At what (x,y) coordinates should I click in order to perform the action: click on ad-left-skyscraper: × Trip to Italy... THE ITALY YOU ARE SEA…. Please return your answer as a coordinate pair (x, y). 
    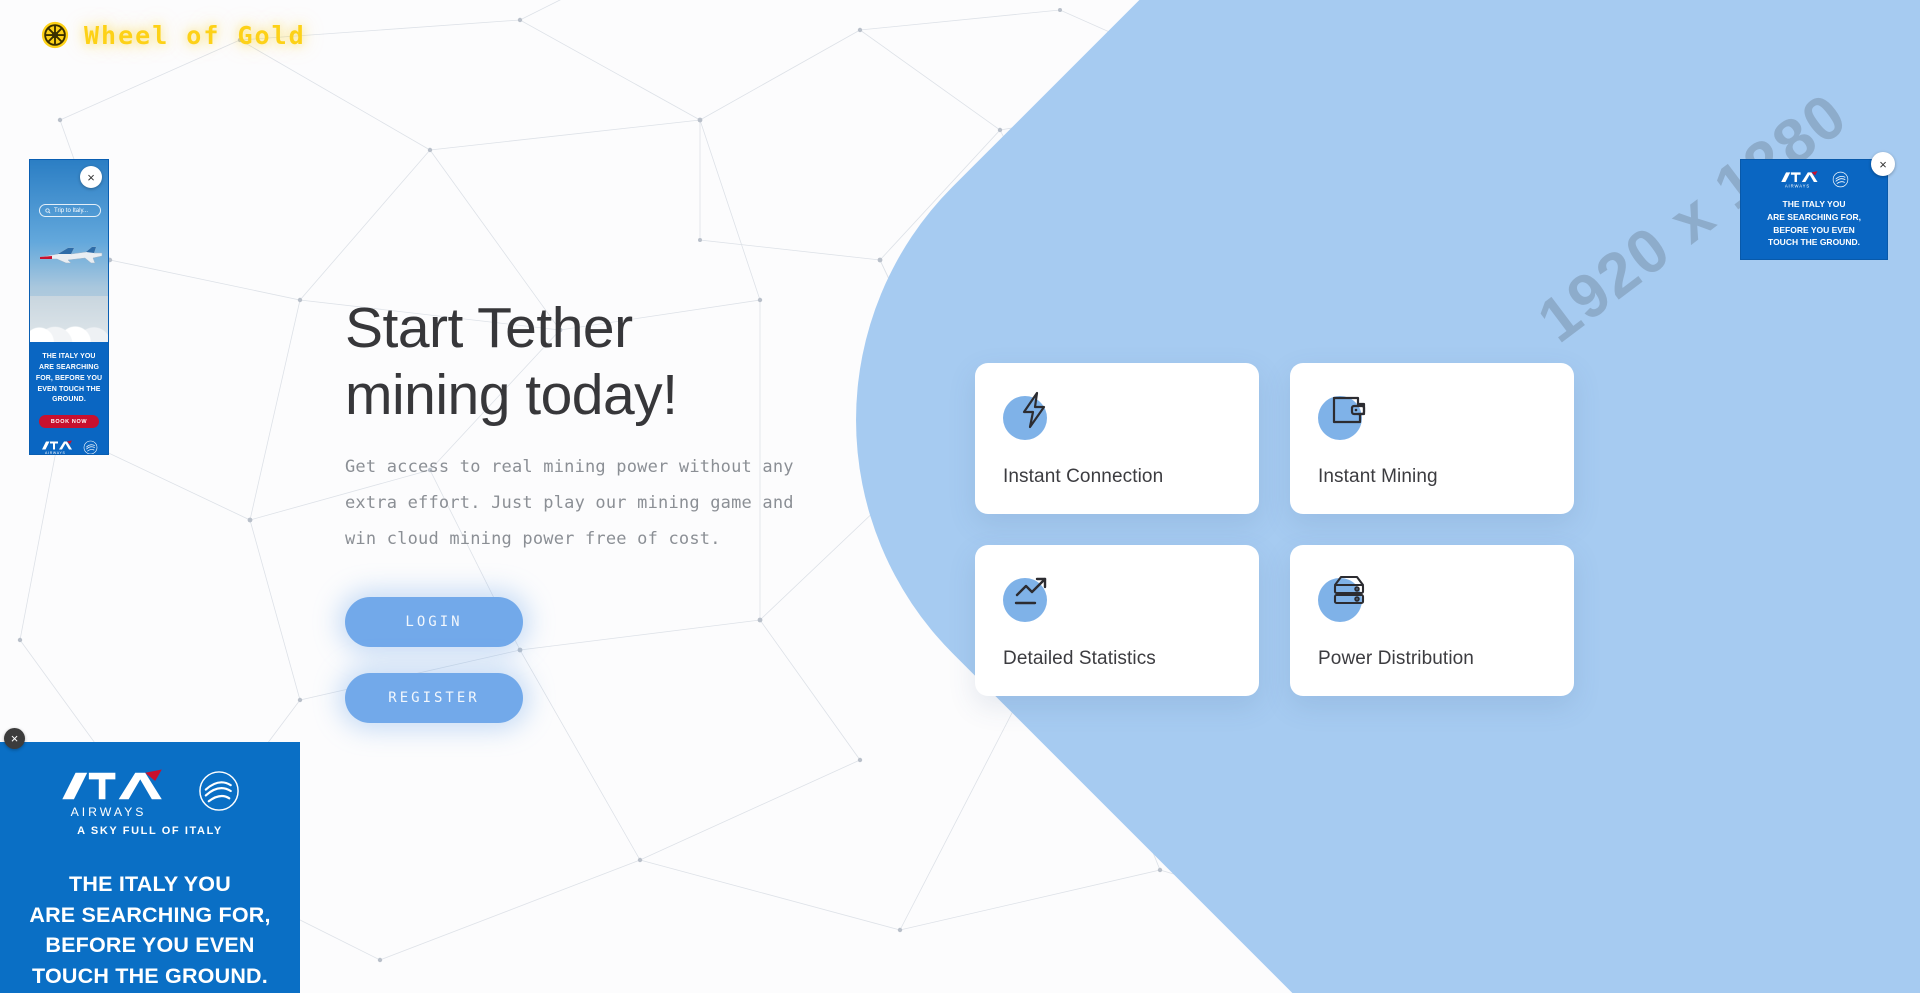
    Looking at the image, I should click on (69, 307).